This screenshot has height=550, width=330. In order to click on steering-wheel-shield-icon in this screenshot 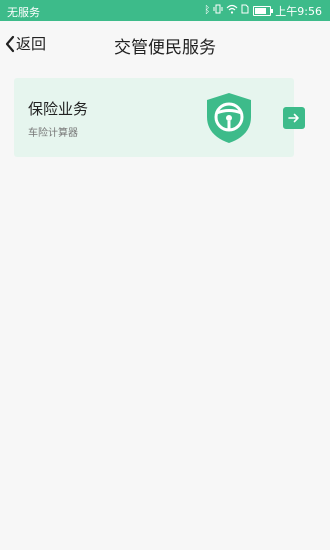, I will do `click(229, 118)`.